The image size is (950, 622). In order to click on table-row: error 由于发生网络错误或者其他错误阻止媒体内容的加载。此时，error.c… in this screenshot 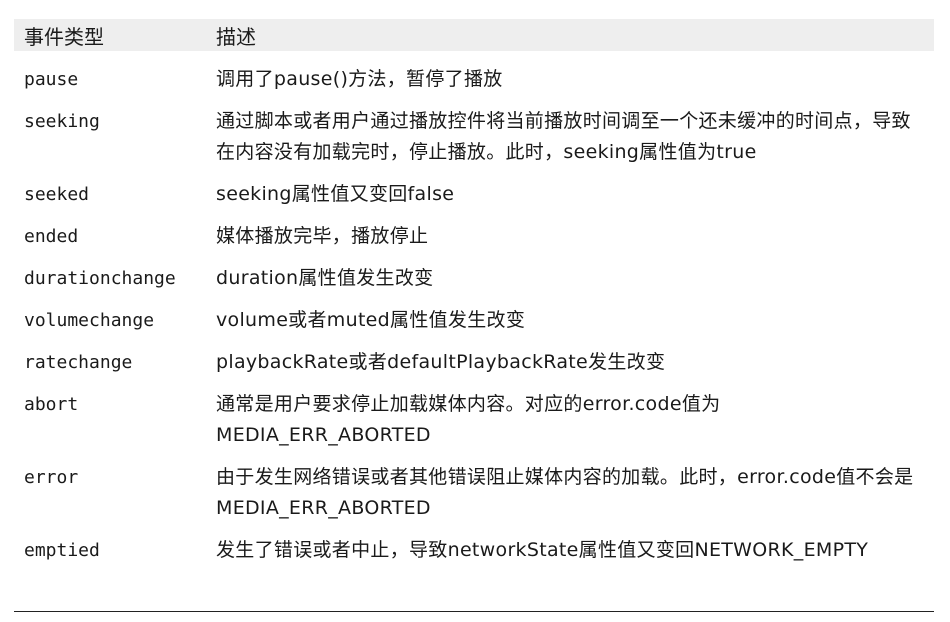, I will do `click(474, 493)`.